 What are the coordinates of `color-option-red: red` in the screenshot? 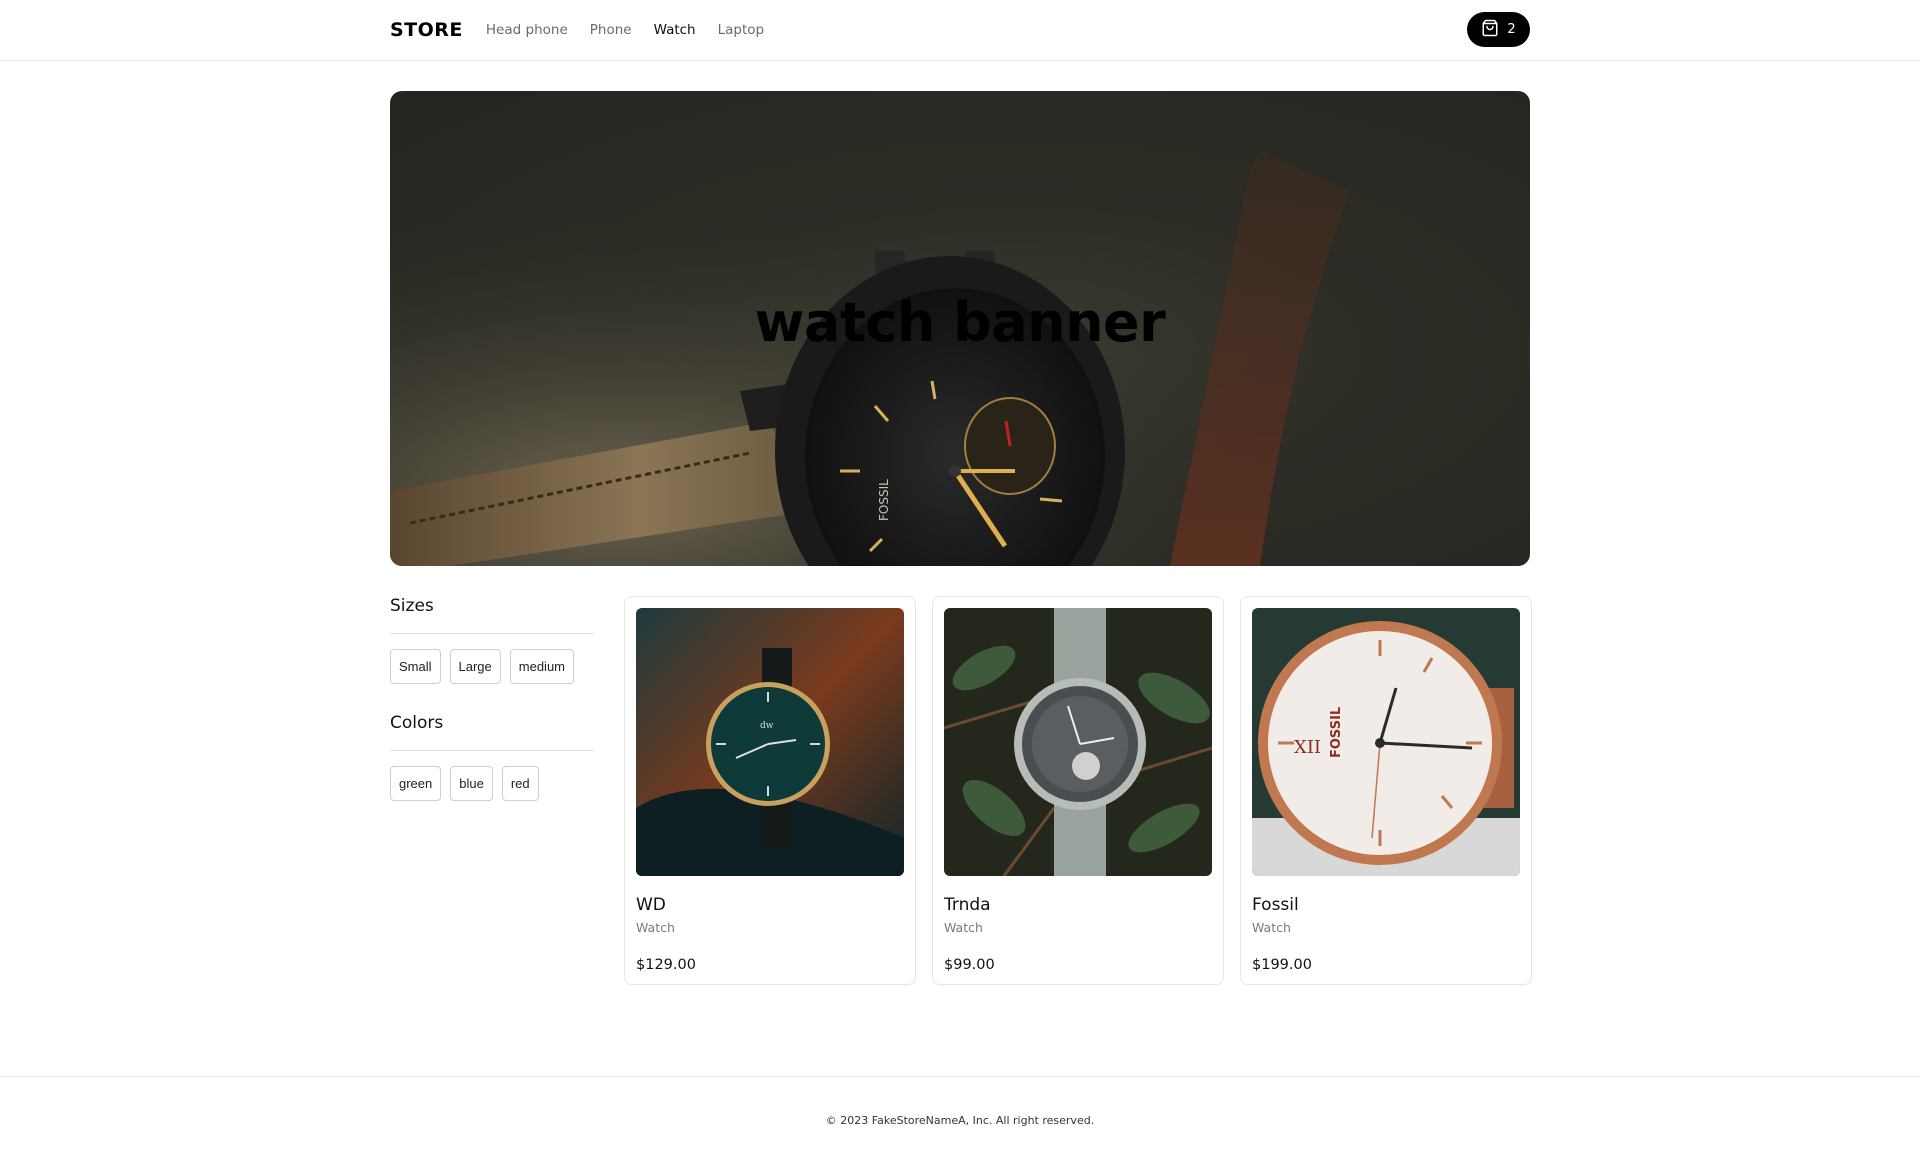 It's located at (520, 783).